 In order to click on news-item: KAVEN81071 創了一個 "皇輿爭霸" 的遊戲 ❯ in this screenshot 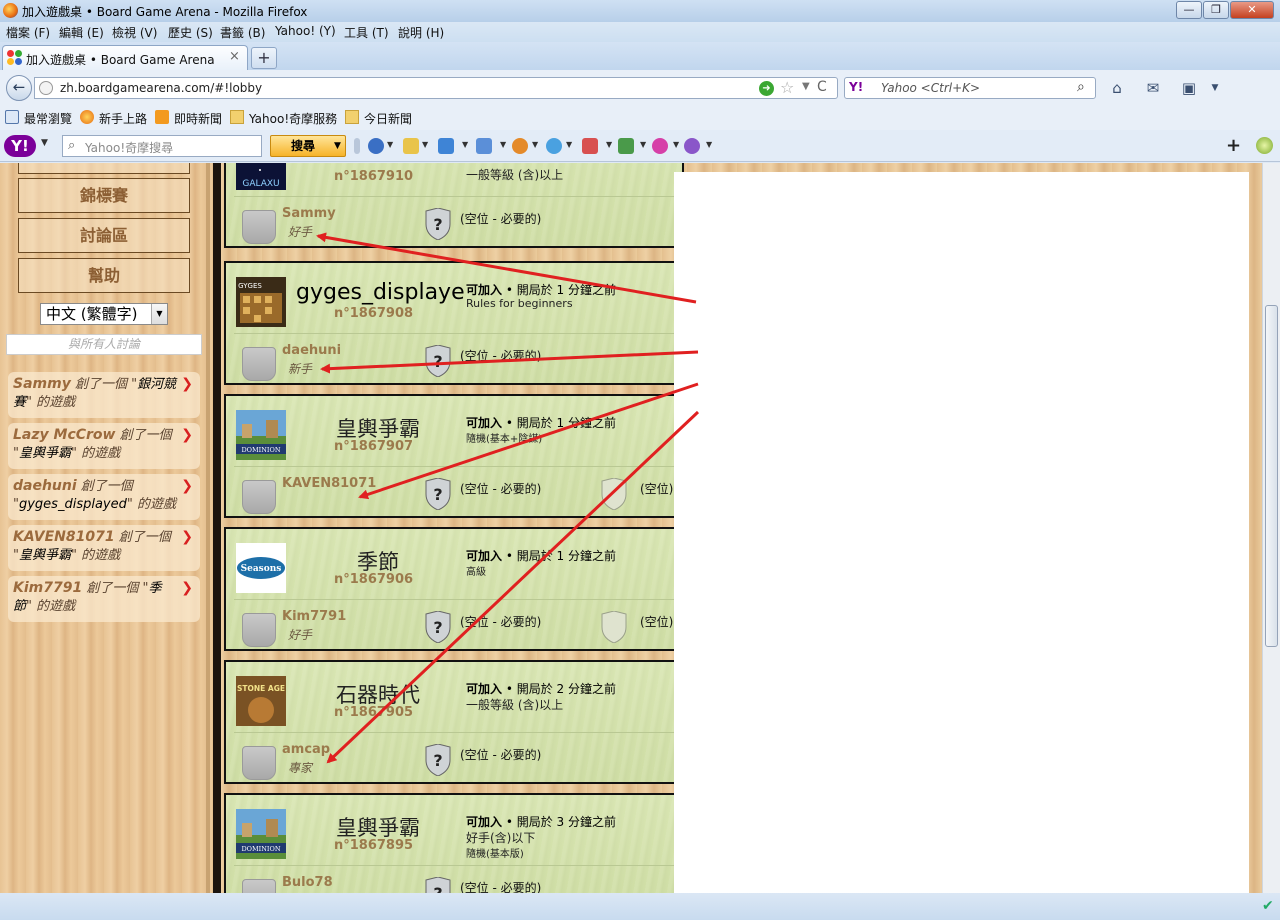, I will do `click(104, 548)`.